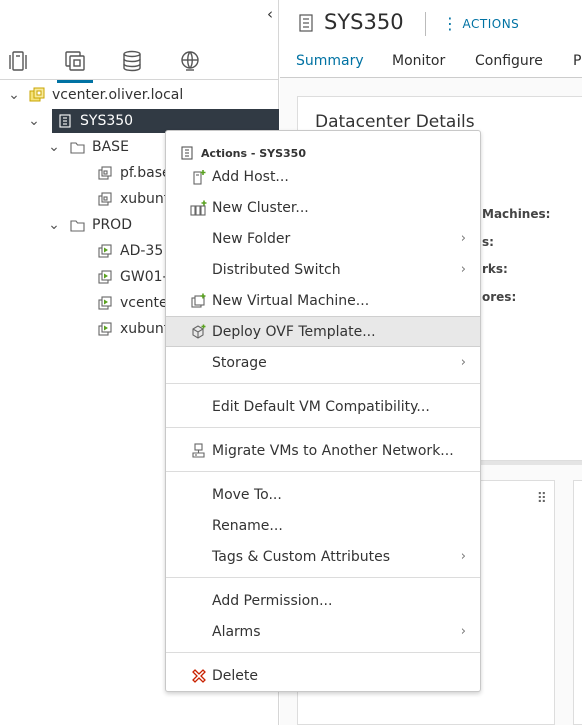 The image size is (582, 725). Describe the element at coordinates (199, 676) in the screenshot. I see `delete-icon` at that location.